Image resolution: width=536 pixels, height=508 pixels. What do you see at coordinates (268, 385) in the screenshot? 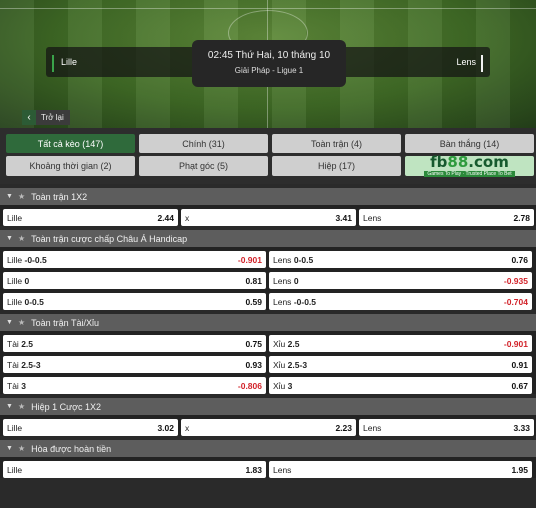
I see `odds-row: Tài 3 -0.806 Xỉu 3 0.67` at bounding box center [268, 385].